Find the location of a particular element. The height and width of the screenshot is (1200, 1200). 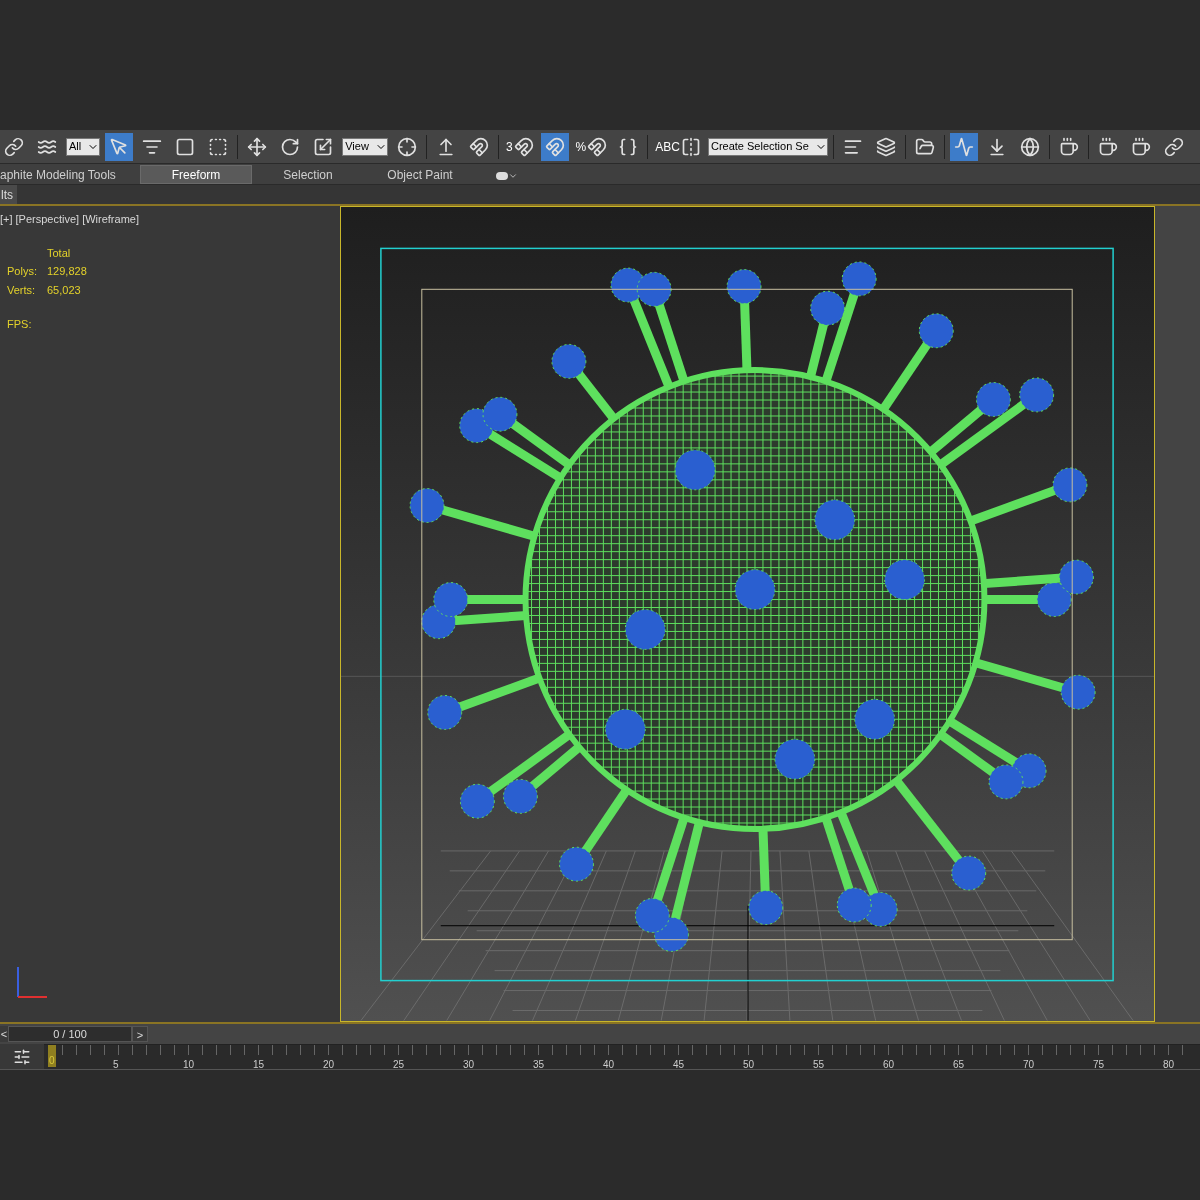

dashed-square-icon is located at coordinates (218, 146).